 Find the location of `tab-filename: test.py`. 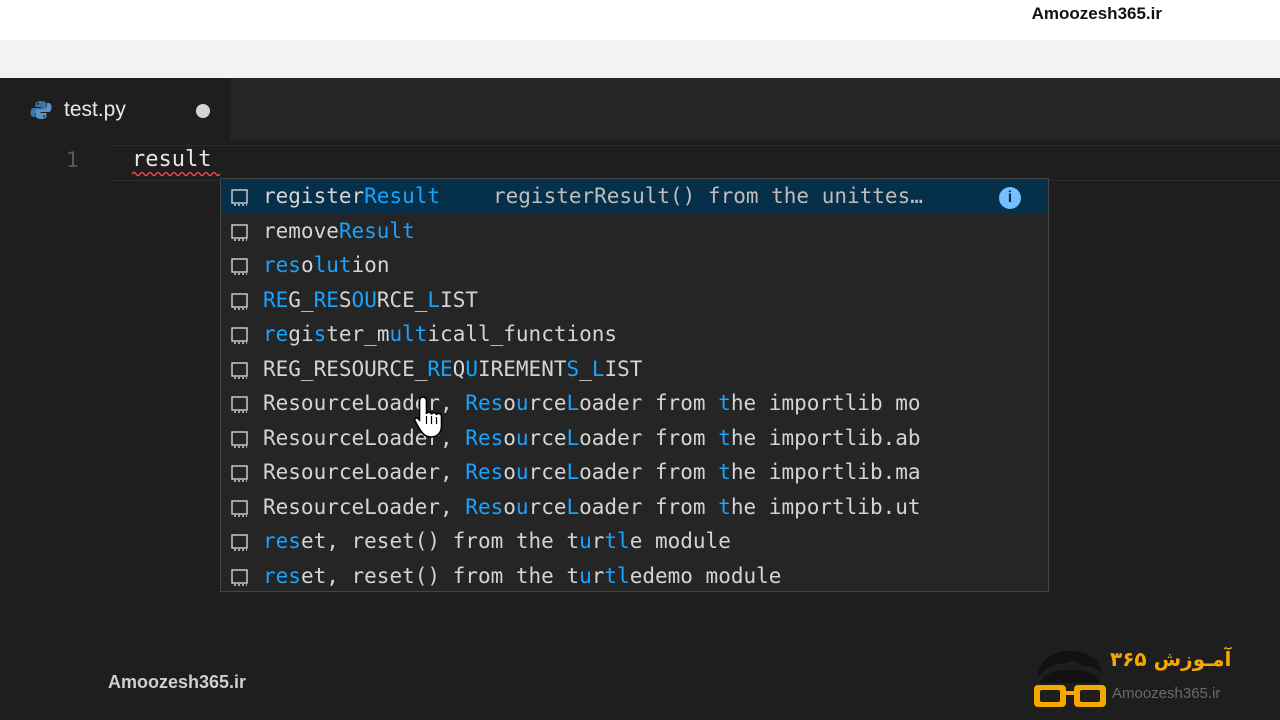

tab-filename: test.py is located at coordinates (95, 109).